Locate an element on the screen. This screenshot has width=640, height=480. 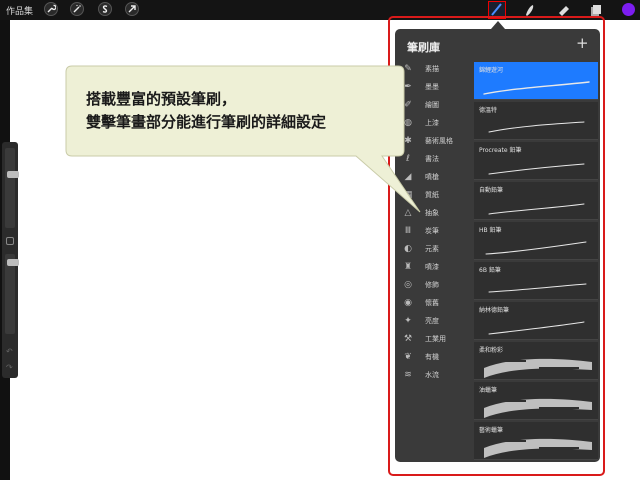
magic-wand-icon is located at coordinates (77, 9).